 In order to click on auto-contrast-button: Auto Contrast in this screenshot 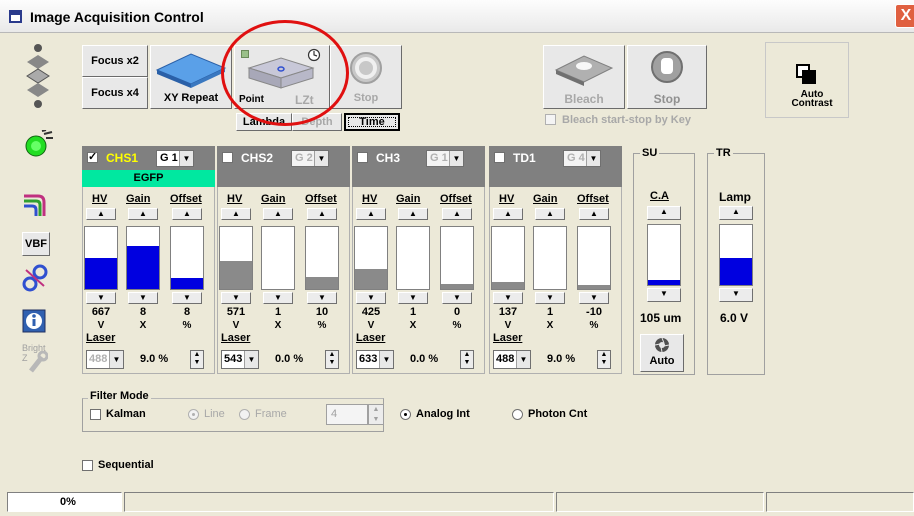, I will do `click(816, 88)`.